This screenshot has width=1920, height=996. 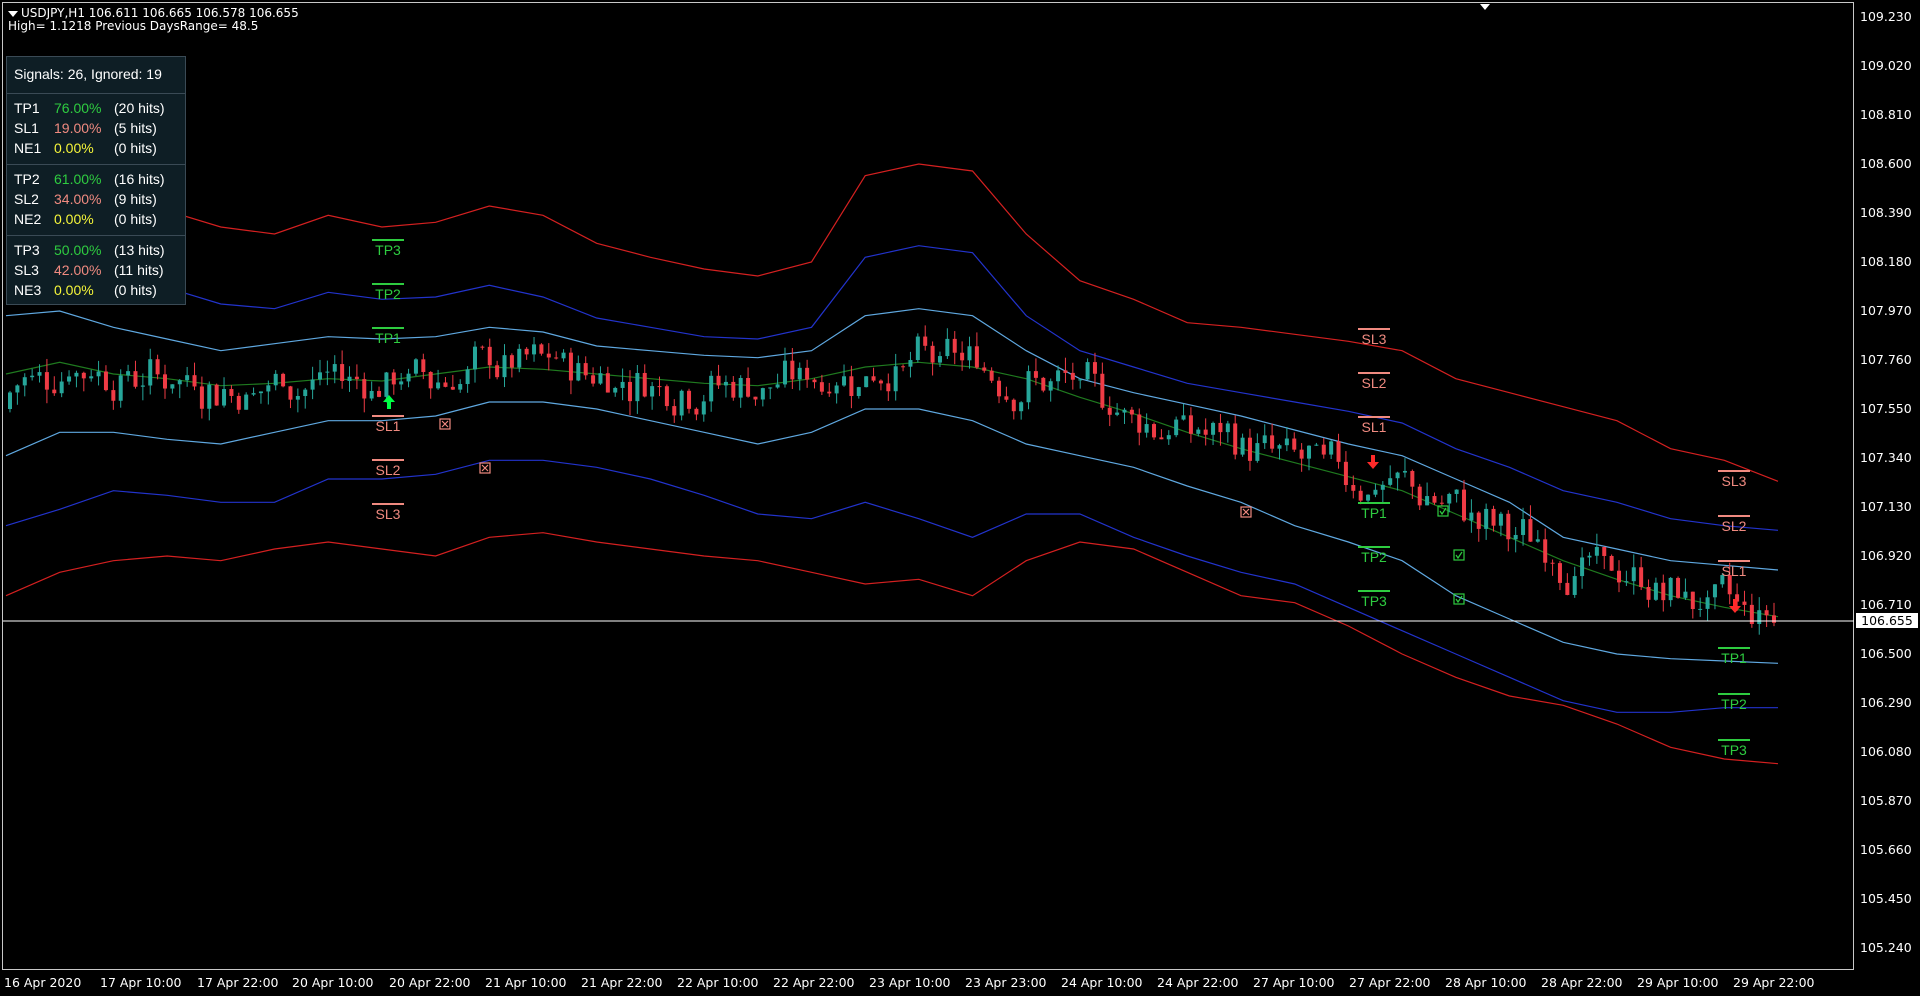 I want to click on signals-summary: Signals: 26, Ignored: 19, so click(x=88, y=74).